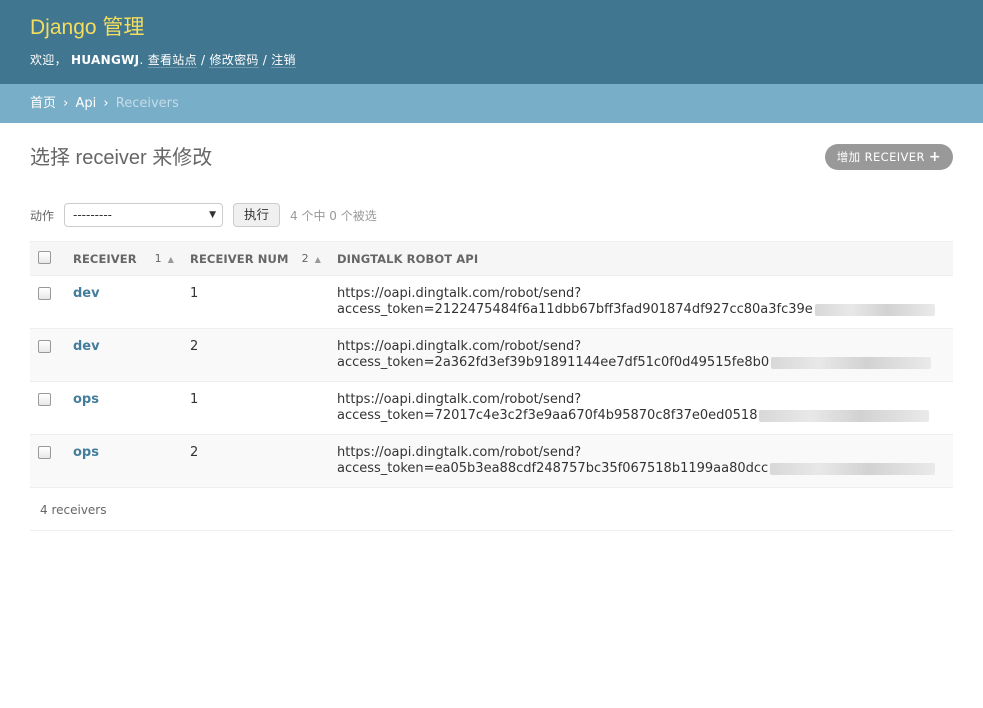 The width and height of the screenshot is (983, 708). What do you see at coordinates (42, 215) in the screenshot?
I see `actions-label: 动作` at bounding box center [42, 215].